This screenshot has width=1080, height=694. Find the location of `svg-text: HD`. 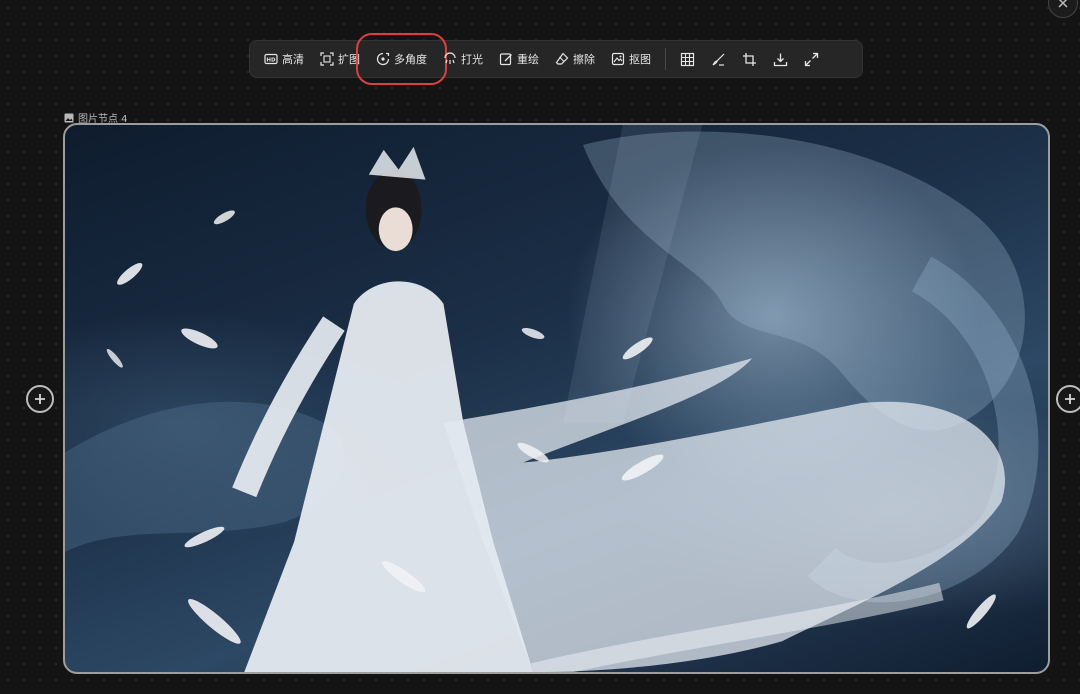

svg-text: HD is located at coordinates (271, 60).